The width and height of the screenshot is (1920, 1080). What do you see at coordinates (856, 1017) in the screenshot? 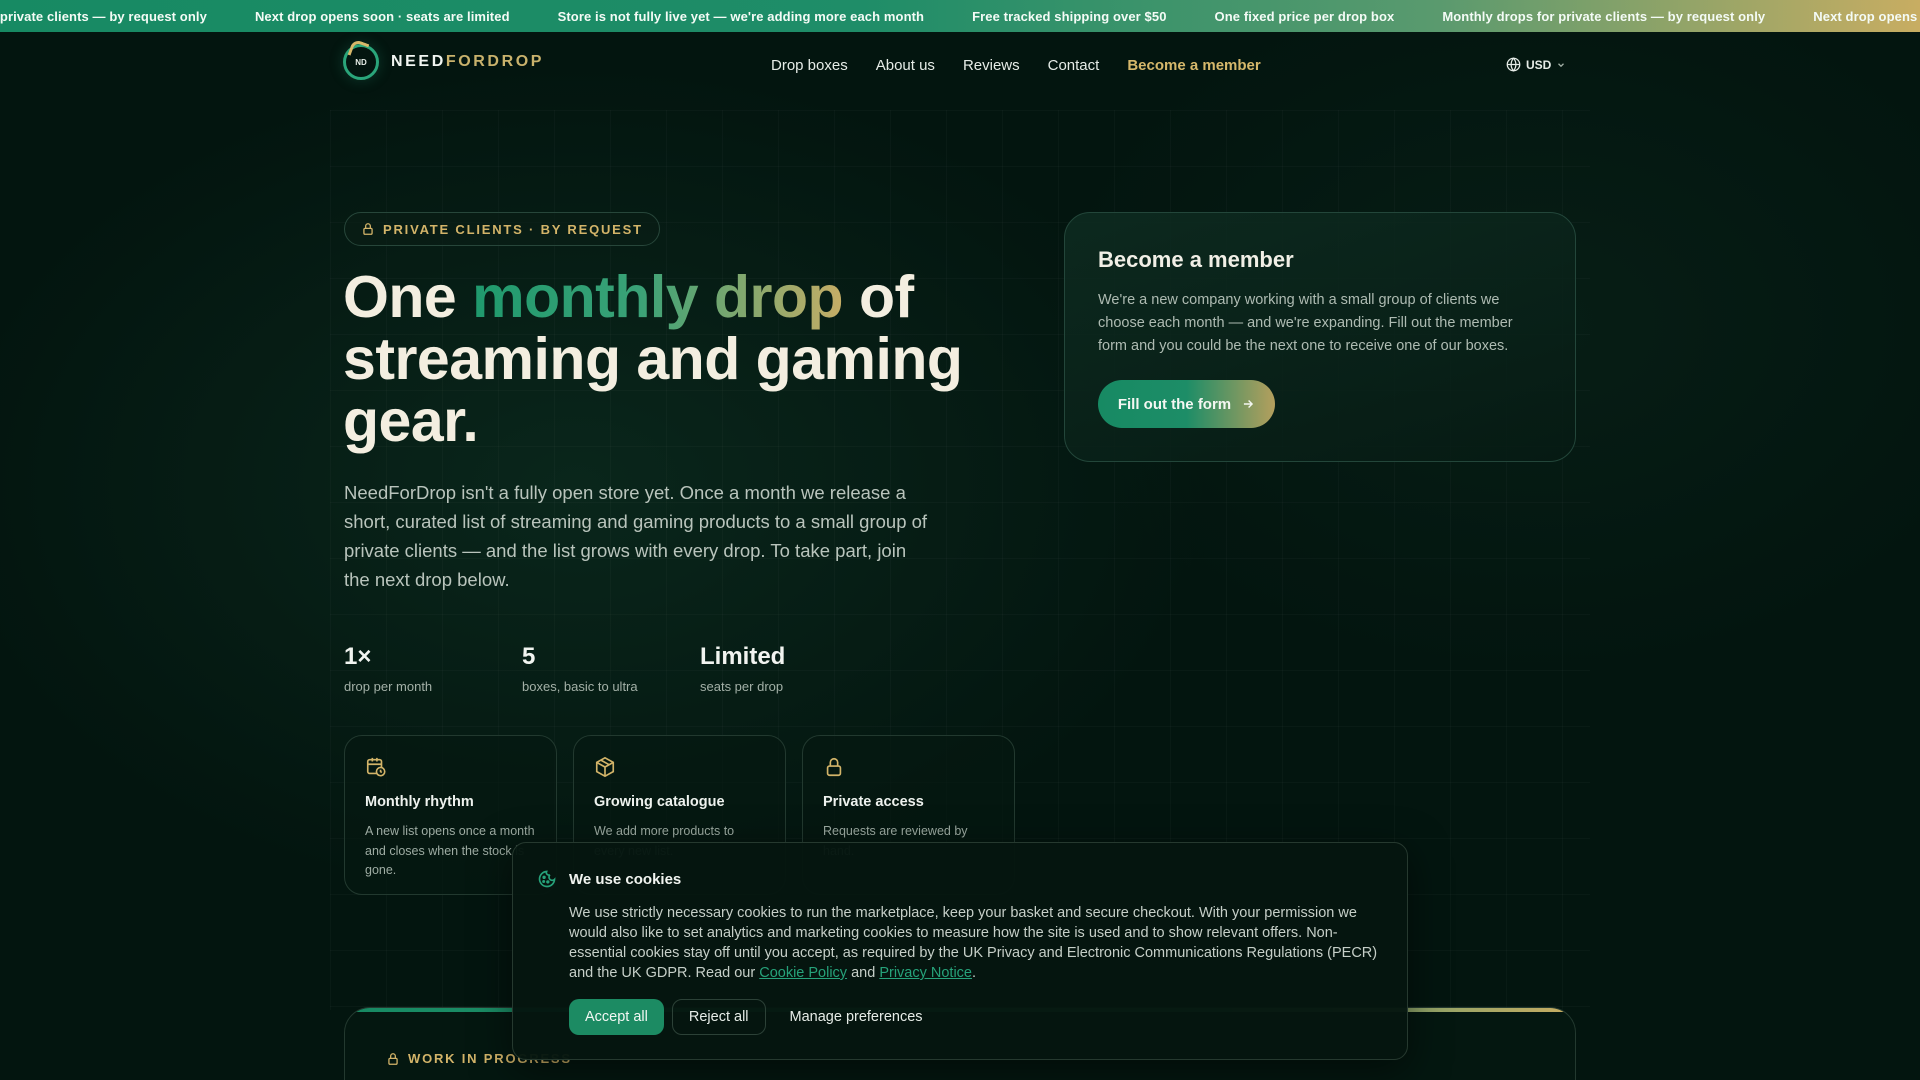
I see `manage-preferences-button: Manage preferences` at bounding box center [856, 1017].